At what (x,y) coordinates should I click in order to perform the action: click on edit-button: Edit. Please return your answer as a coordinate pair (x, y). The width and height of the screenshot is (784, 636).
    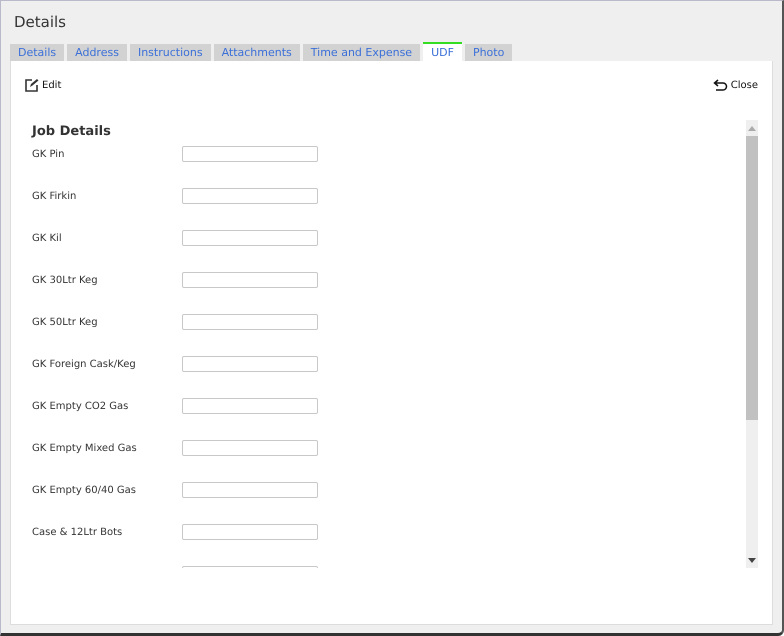
    Looking at the image, I should click on (43, 85).